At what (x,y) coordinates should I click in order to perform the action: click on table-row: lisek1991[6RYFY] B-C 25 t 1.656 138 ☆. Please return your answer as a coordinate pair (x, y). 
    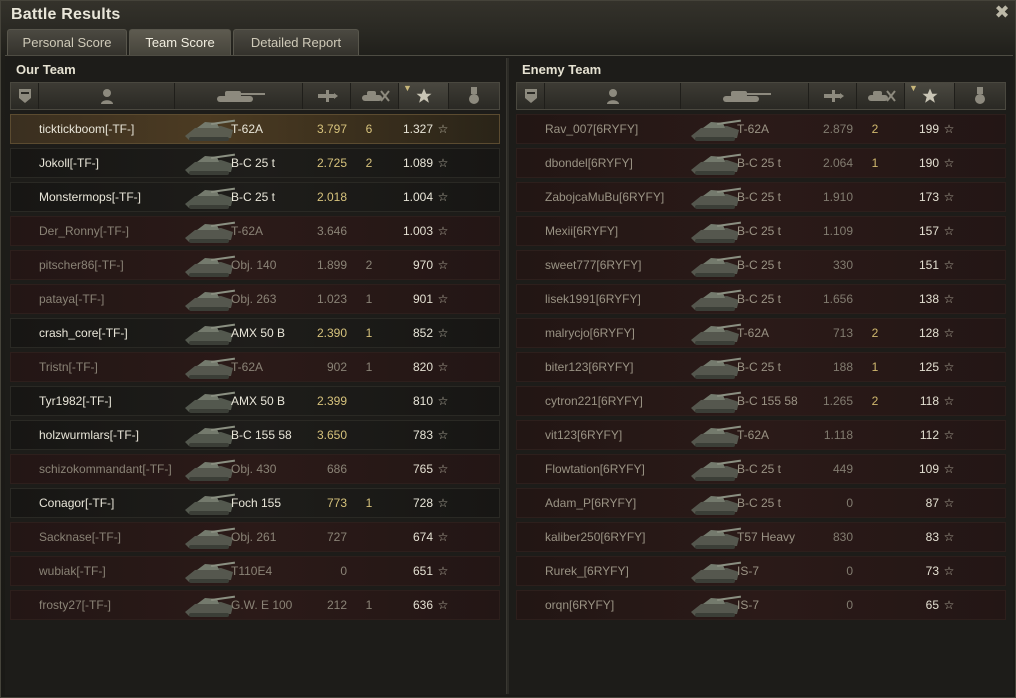
    Looking at the image, I should click on (761, 299).